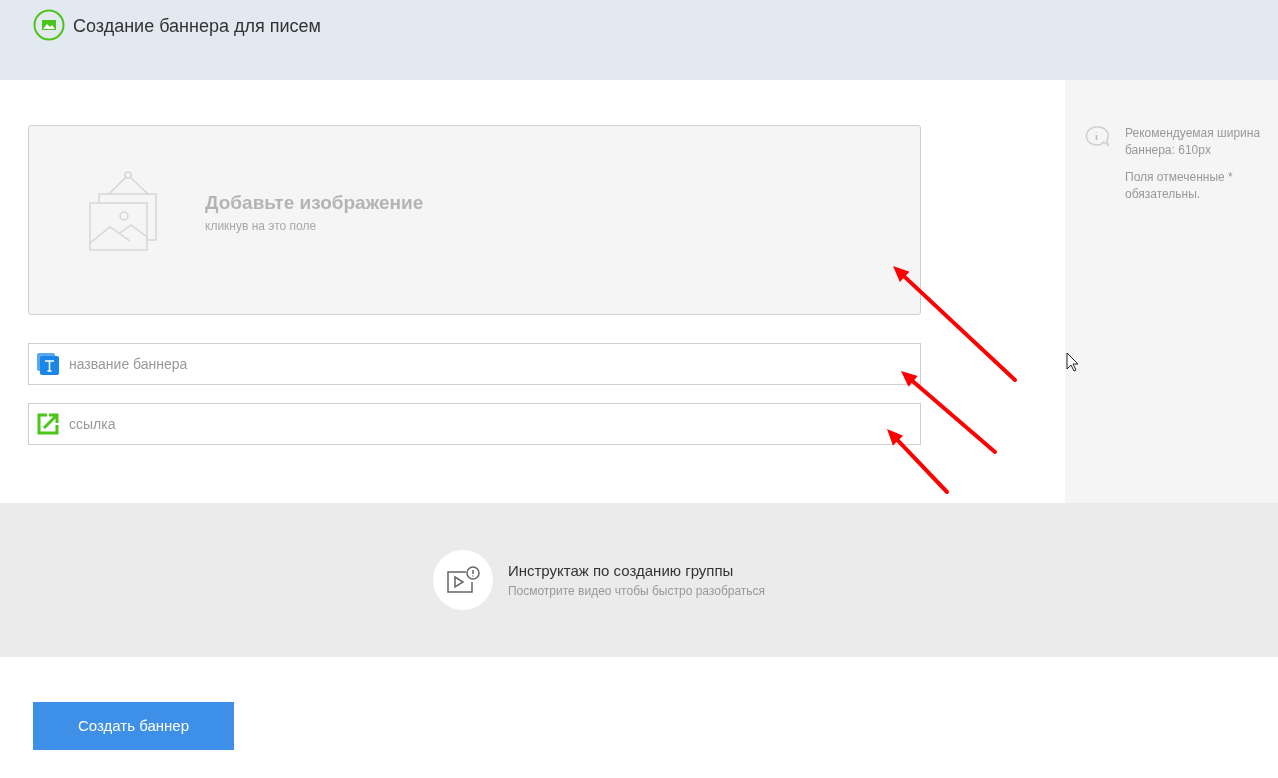  Describe the element at coordinates (133, 726) in the screenshot. I see `create-banner-button: Создать баннер` at that location.